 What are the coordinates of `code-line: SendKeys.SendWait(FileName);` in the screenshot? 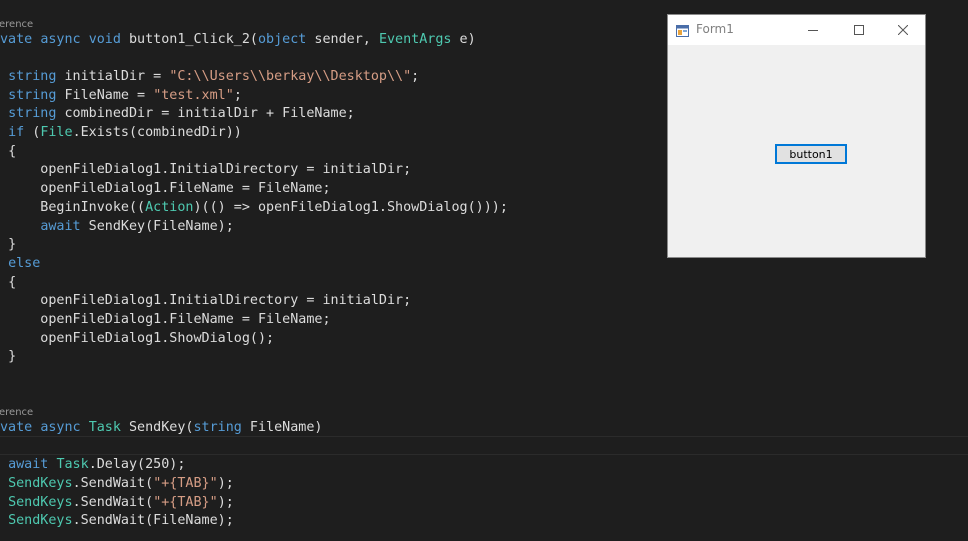 It's located at (117, 520).